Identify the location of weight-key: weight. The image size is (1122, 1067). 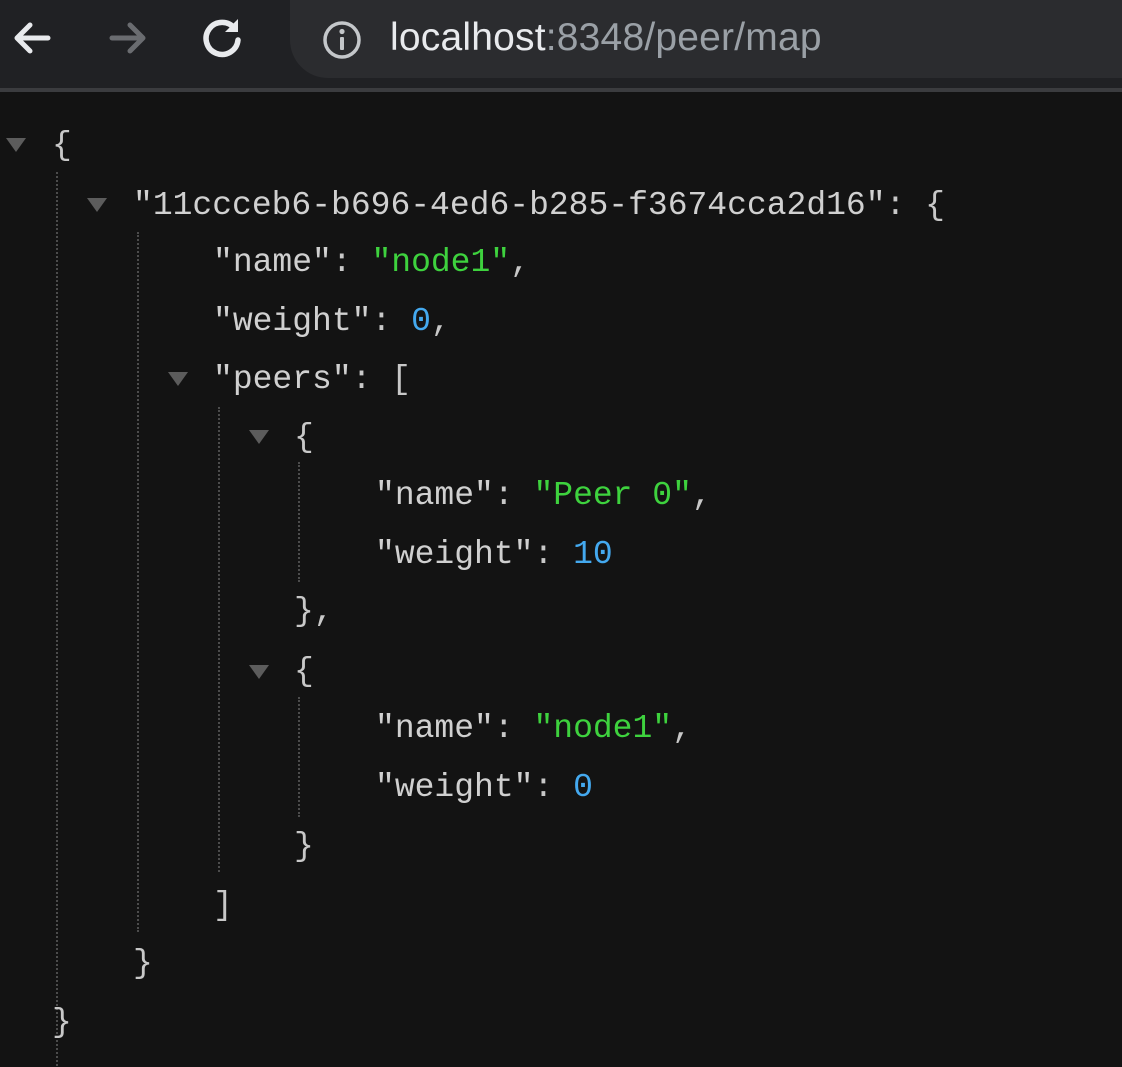
(292, 321).